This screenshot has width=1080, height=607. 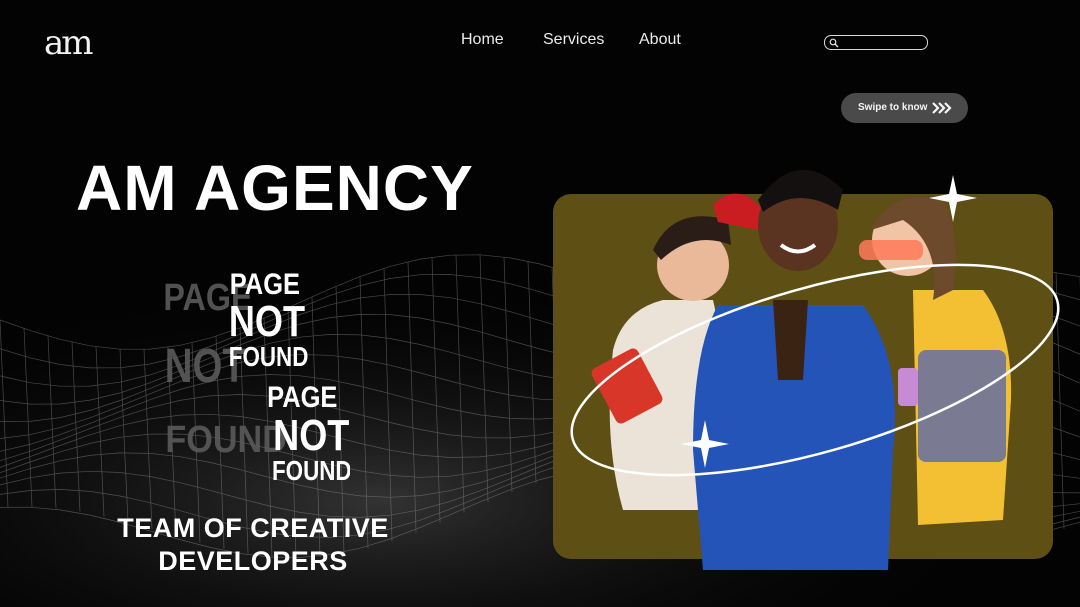 What do you see at coordinates (71, 43) in the screenshot?
I see `brand-logo: am` at bounding box center [71, 43].